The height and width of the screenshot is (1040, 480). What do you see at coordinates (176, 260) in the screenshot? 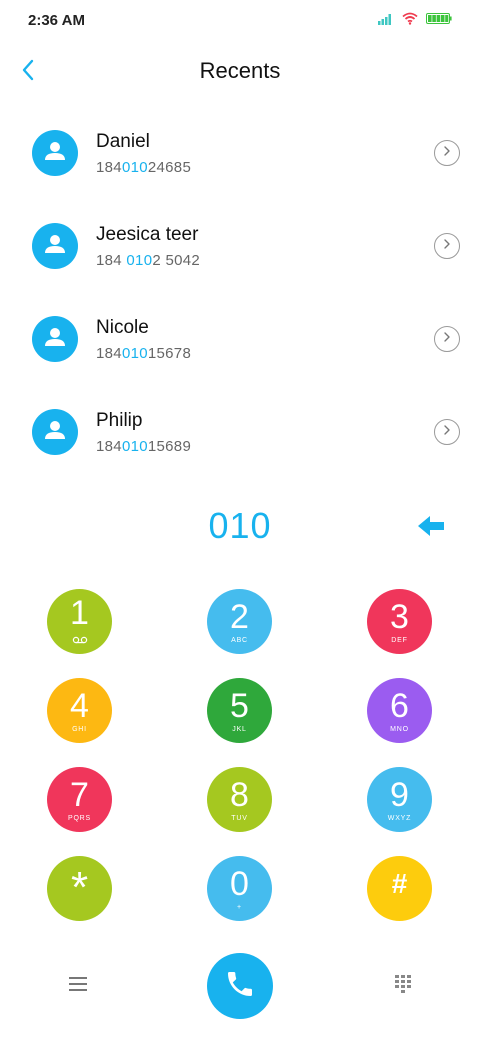
I see `number-suffix: 2 5042` at bounding box center [176, 260].